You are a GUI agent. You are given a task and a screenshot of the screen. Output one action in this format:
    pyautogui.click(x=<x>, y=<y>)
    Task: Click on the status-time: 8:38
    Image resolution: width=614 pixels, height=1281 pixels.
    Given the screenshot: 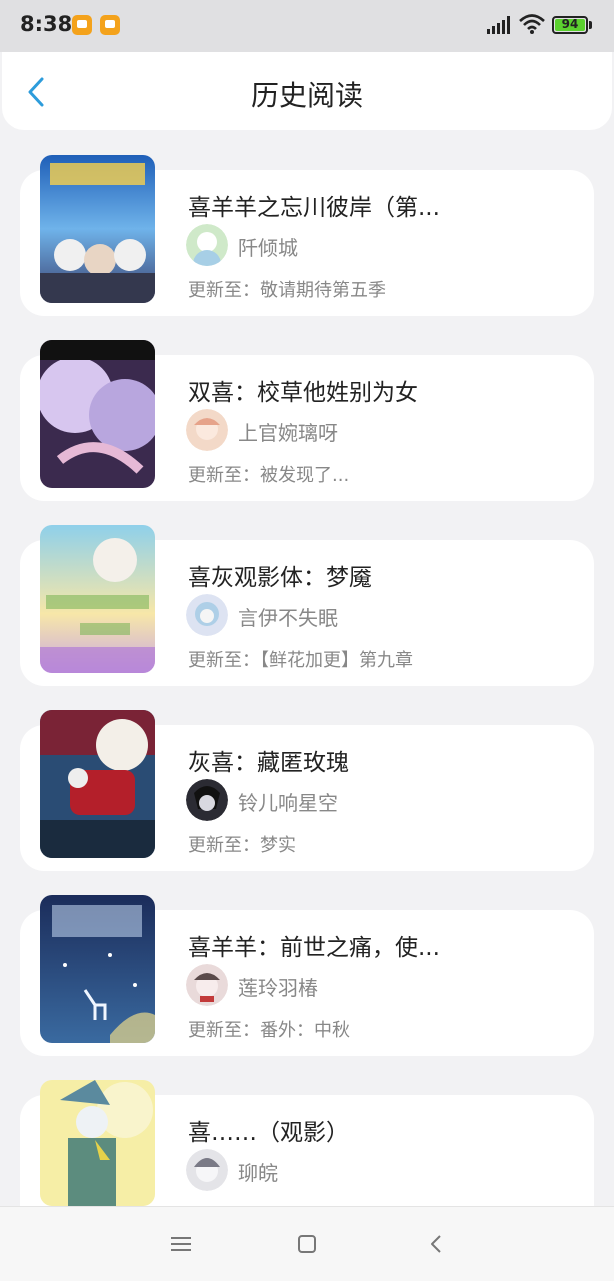 What is the action you would take?
    pyautogui.click(x=46, y=24)
    